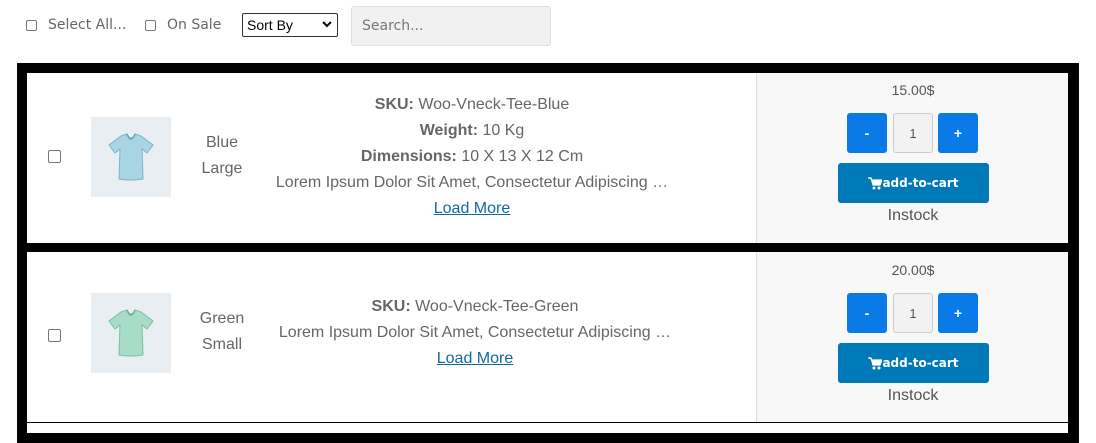  Describe the element at coordinates (449, 130) in the screenshot. I see `weight-label: Weight:` at that location.